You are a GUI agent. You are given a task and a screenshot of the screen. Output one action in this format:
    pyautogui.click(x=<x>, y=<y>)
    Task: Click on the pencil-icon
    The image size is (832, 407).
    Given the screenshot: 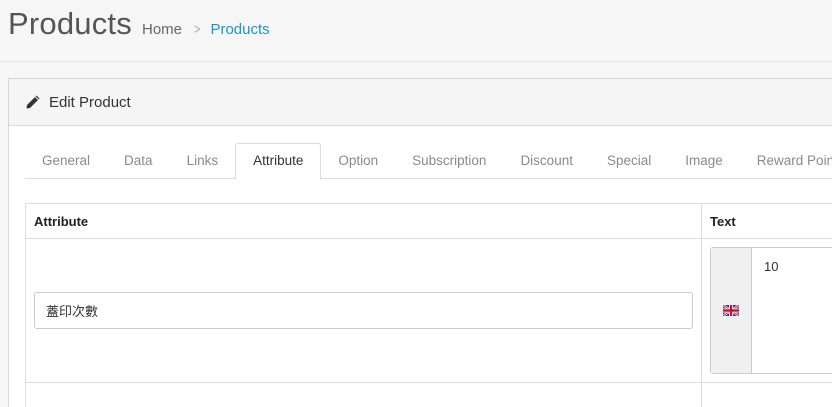 What is the action you would take?
    pyautogui.click(x=33, y=102)
    